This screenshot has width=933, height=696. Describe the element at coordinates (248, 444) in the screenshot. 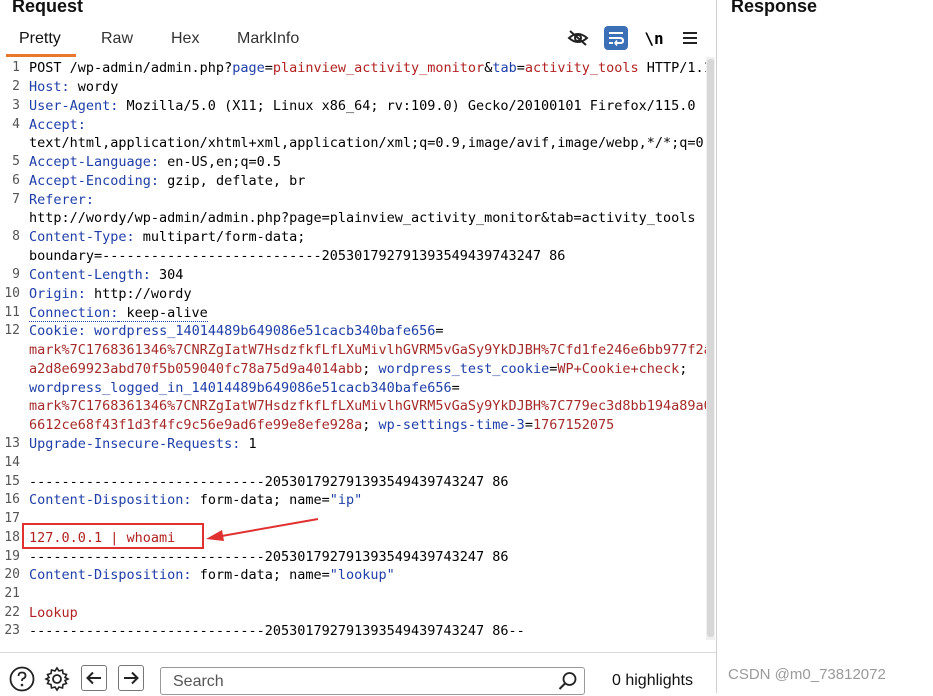

I see `header-value: 1` at that location.